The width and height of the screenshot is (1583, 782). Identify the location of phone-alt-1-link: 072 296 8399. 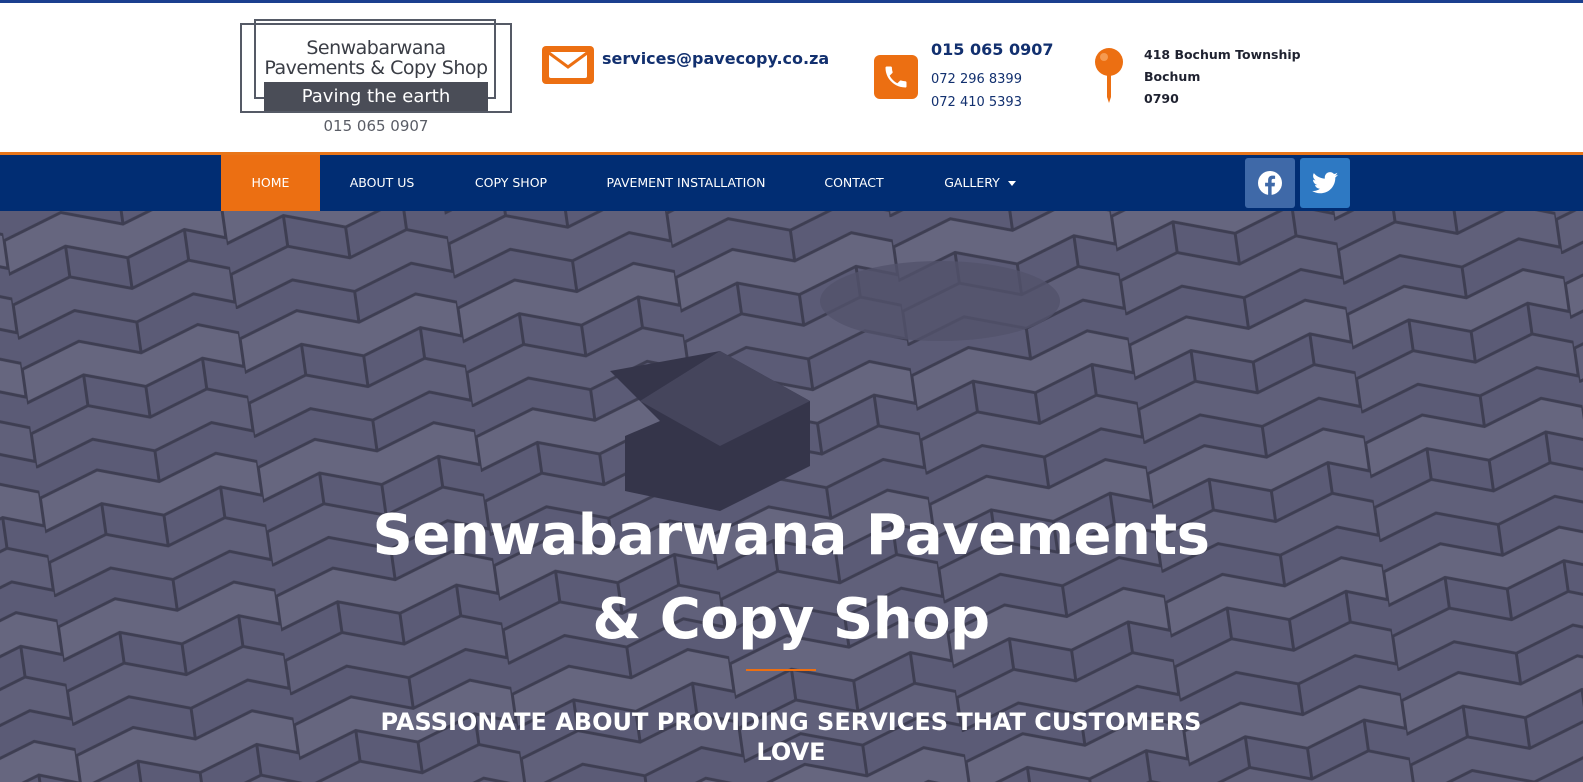
(976, 79).